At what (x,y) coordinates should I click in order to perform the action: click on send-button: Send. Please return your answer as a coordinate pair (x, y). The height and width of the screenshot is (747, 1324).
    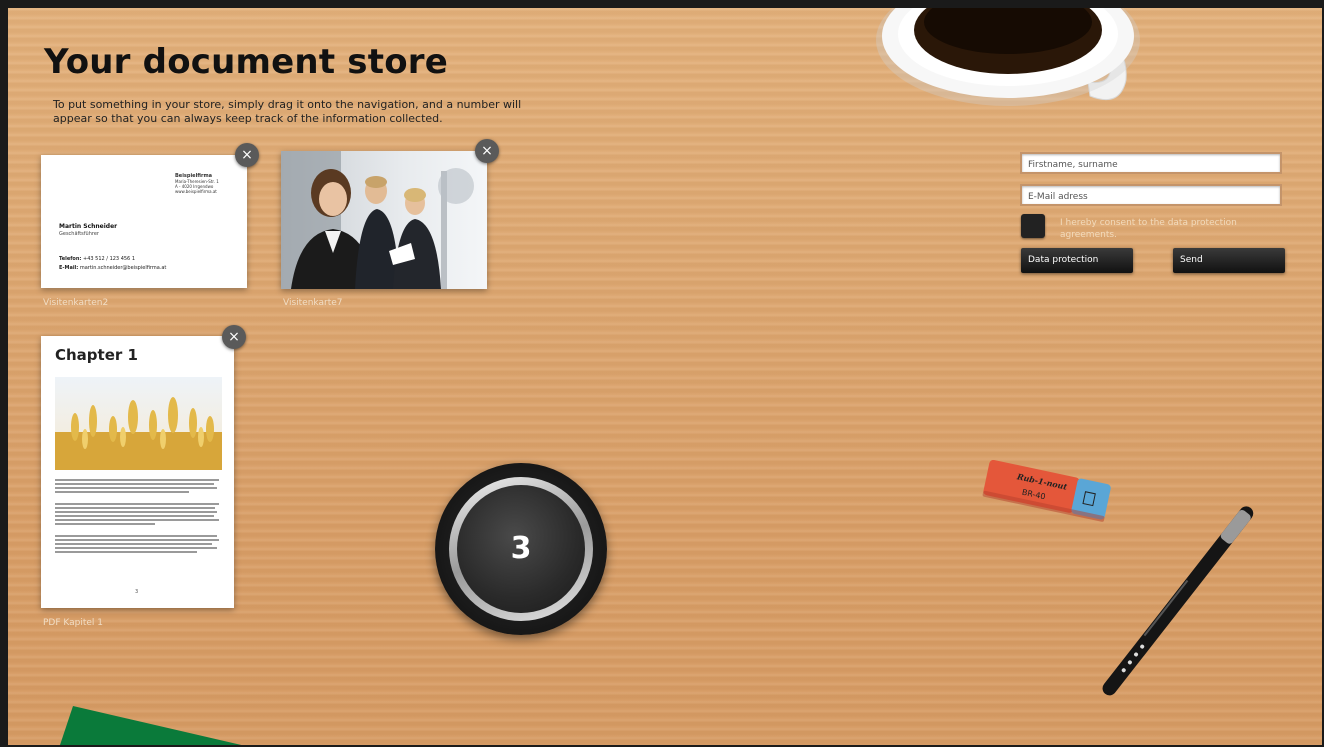
    Looking at the image, I should click on (1229, 260).